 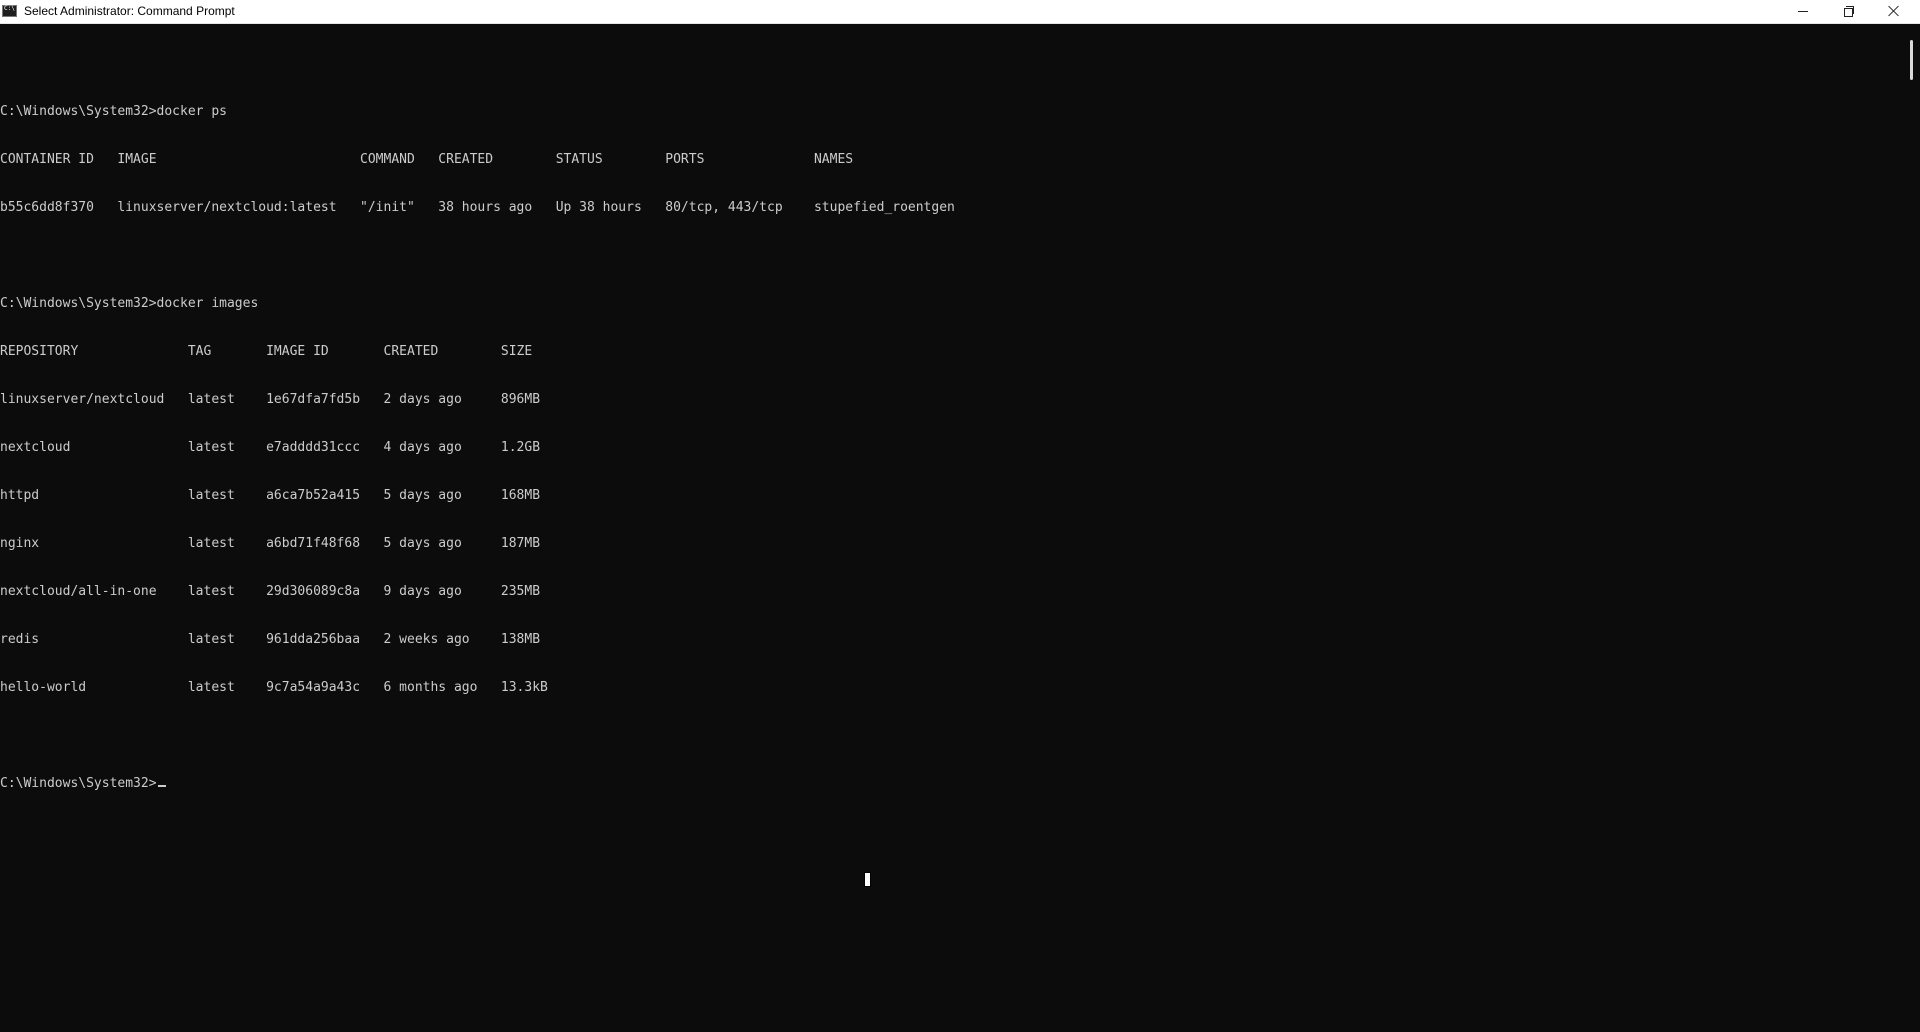 I want to click on title-bar: Select Administrator: Command Prompt, so click(x=960, y=12).